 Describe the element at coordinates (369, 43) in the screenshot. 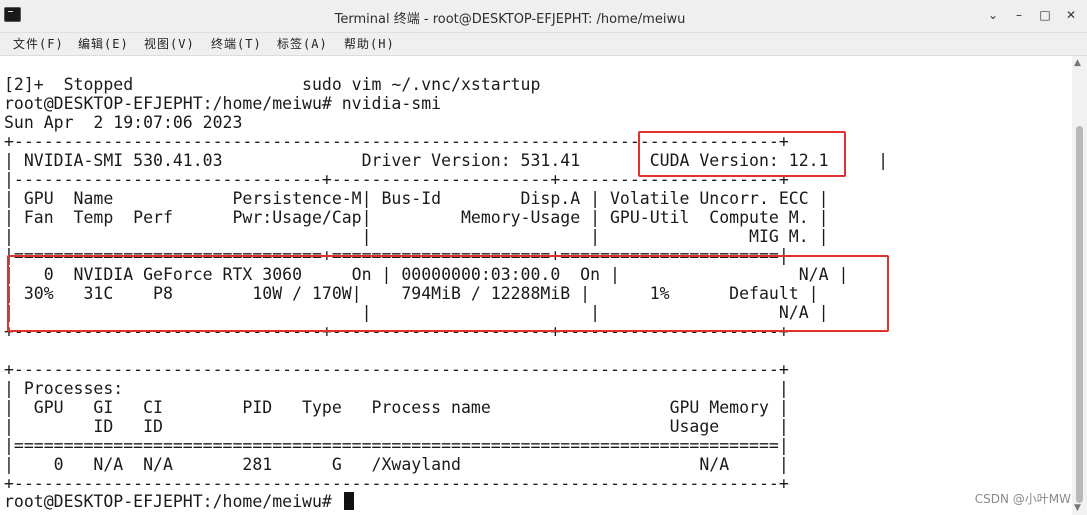

I see `menu-help: 帮助(H)` at that location.